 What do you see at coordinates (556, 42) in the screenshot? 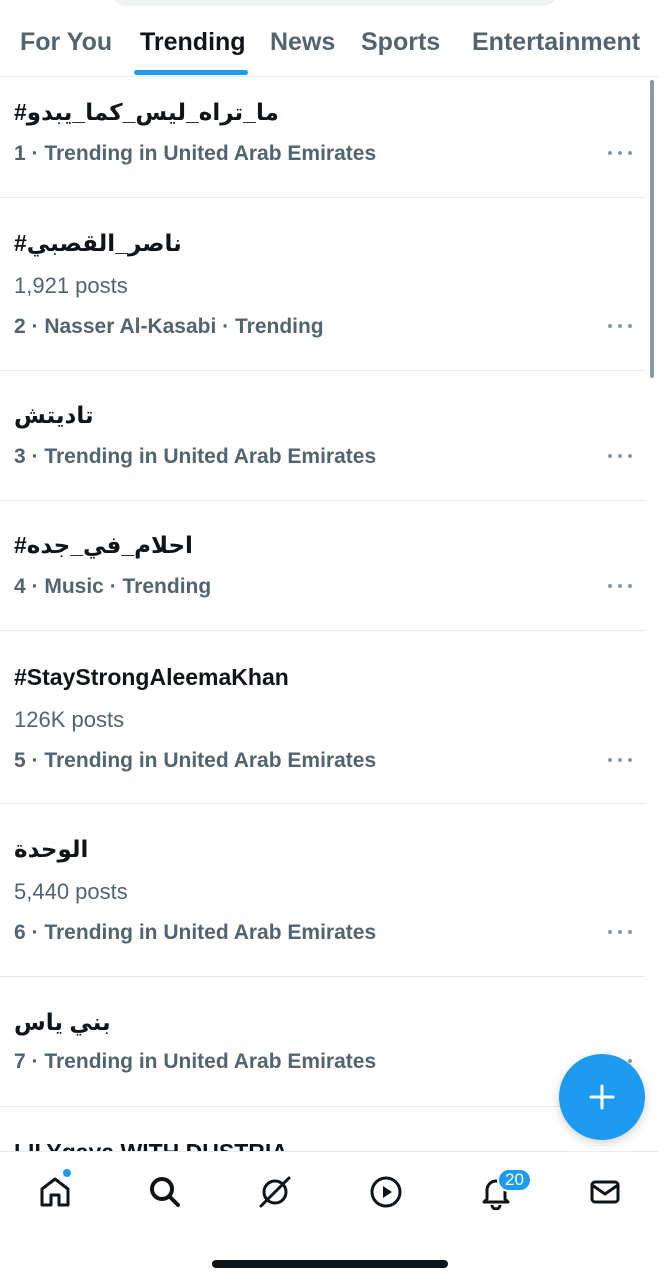
I see `tab-entertainment: Entertainment` at bounding box center [556, 42].